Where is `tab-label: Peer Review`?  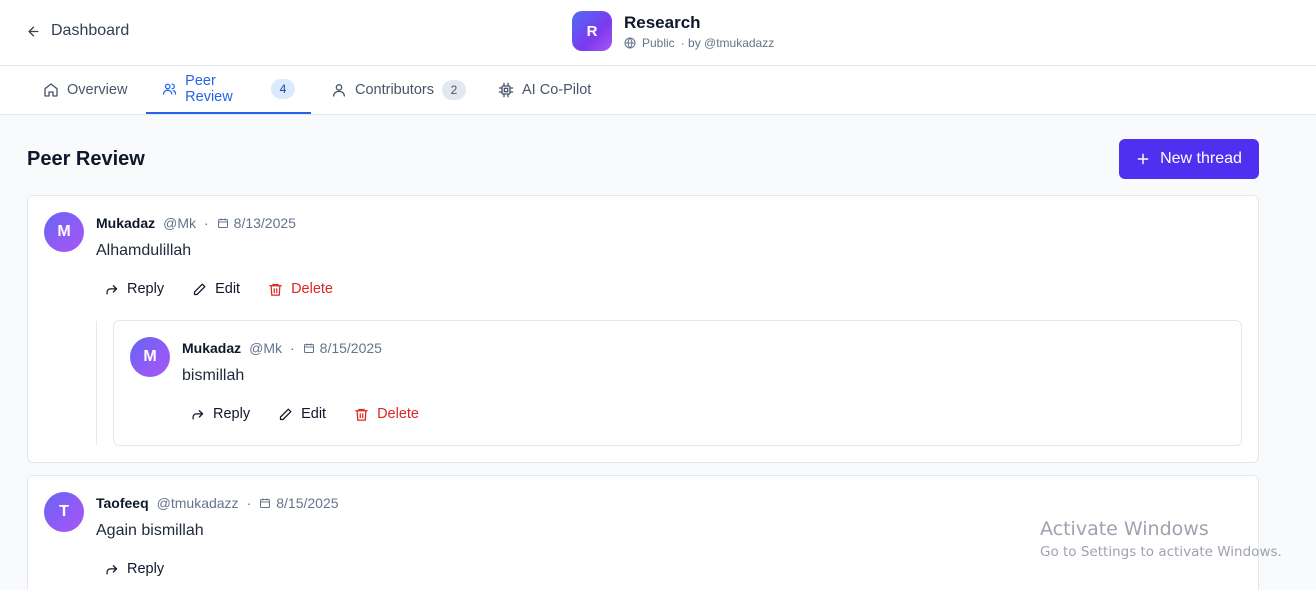 tab-label: Peer Review is located at coordinates (209, 89).